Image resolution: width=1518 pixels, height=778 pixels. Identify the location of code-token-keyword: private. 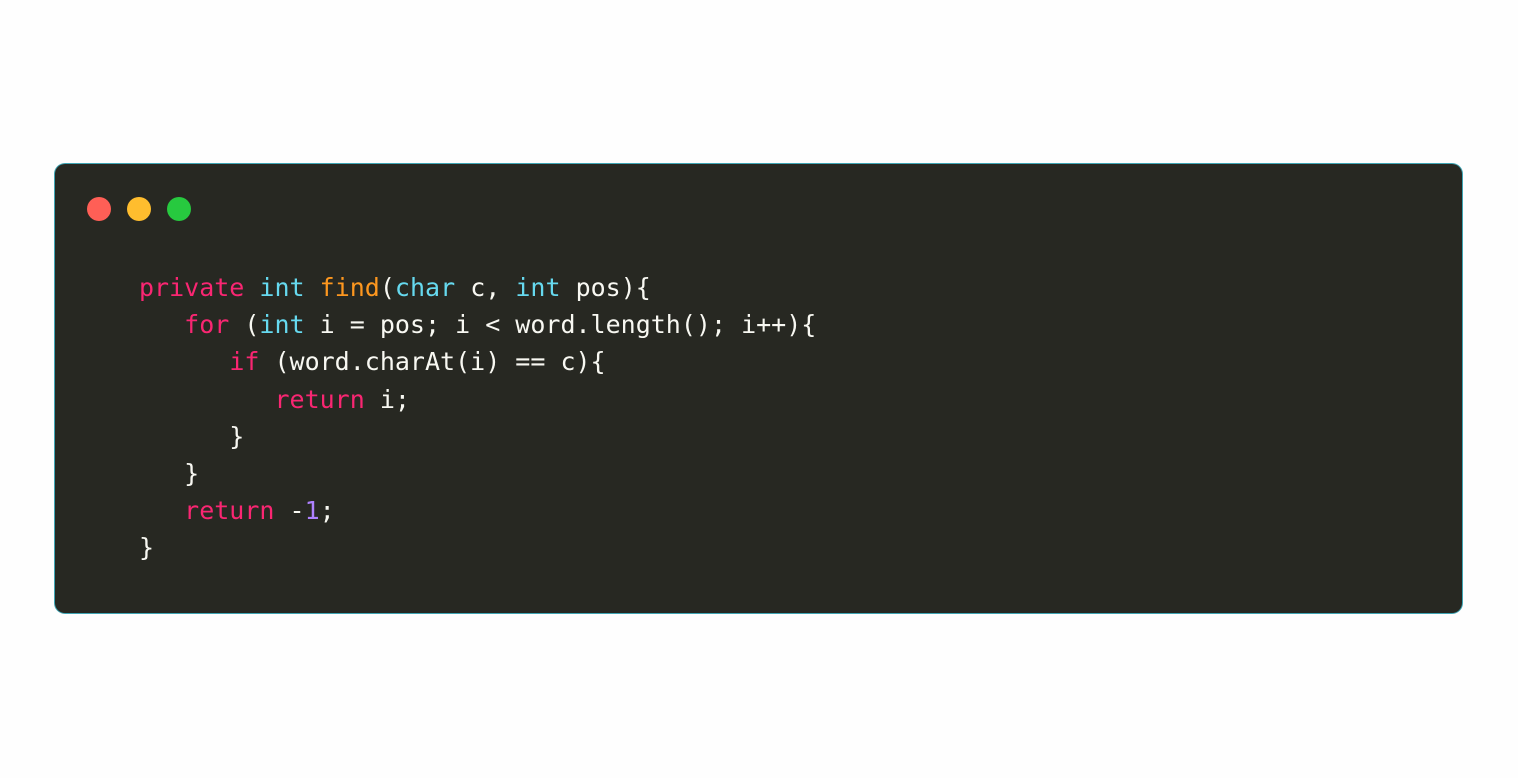
(192, 287).